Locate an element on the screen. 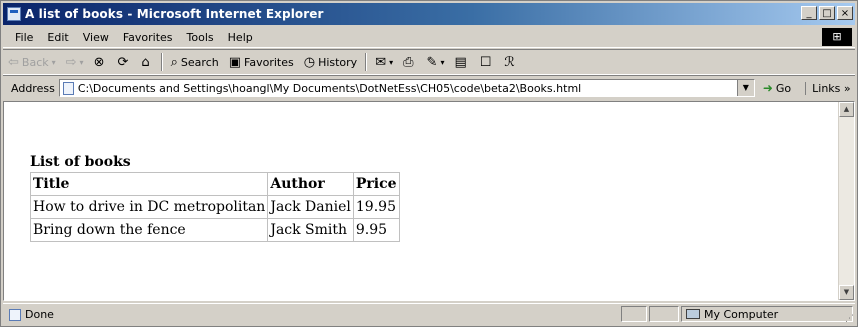 Image resolution: width=858 pixels, height=327 pixels. book-title-cell: Bring down the fence is located at coordinates (149, 230).